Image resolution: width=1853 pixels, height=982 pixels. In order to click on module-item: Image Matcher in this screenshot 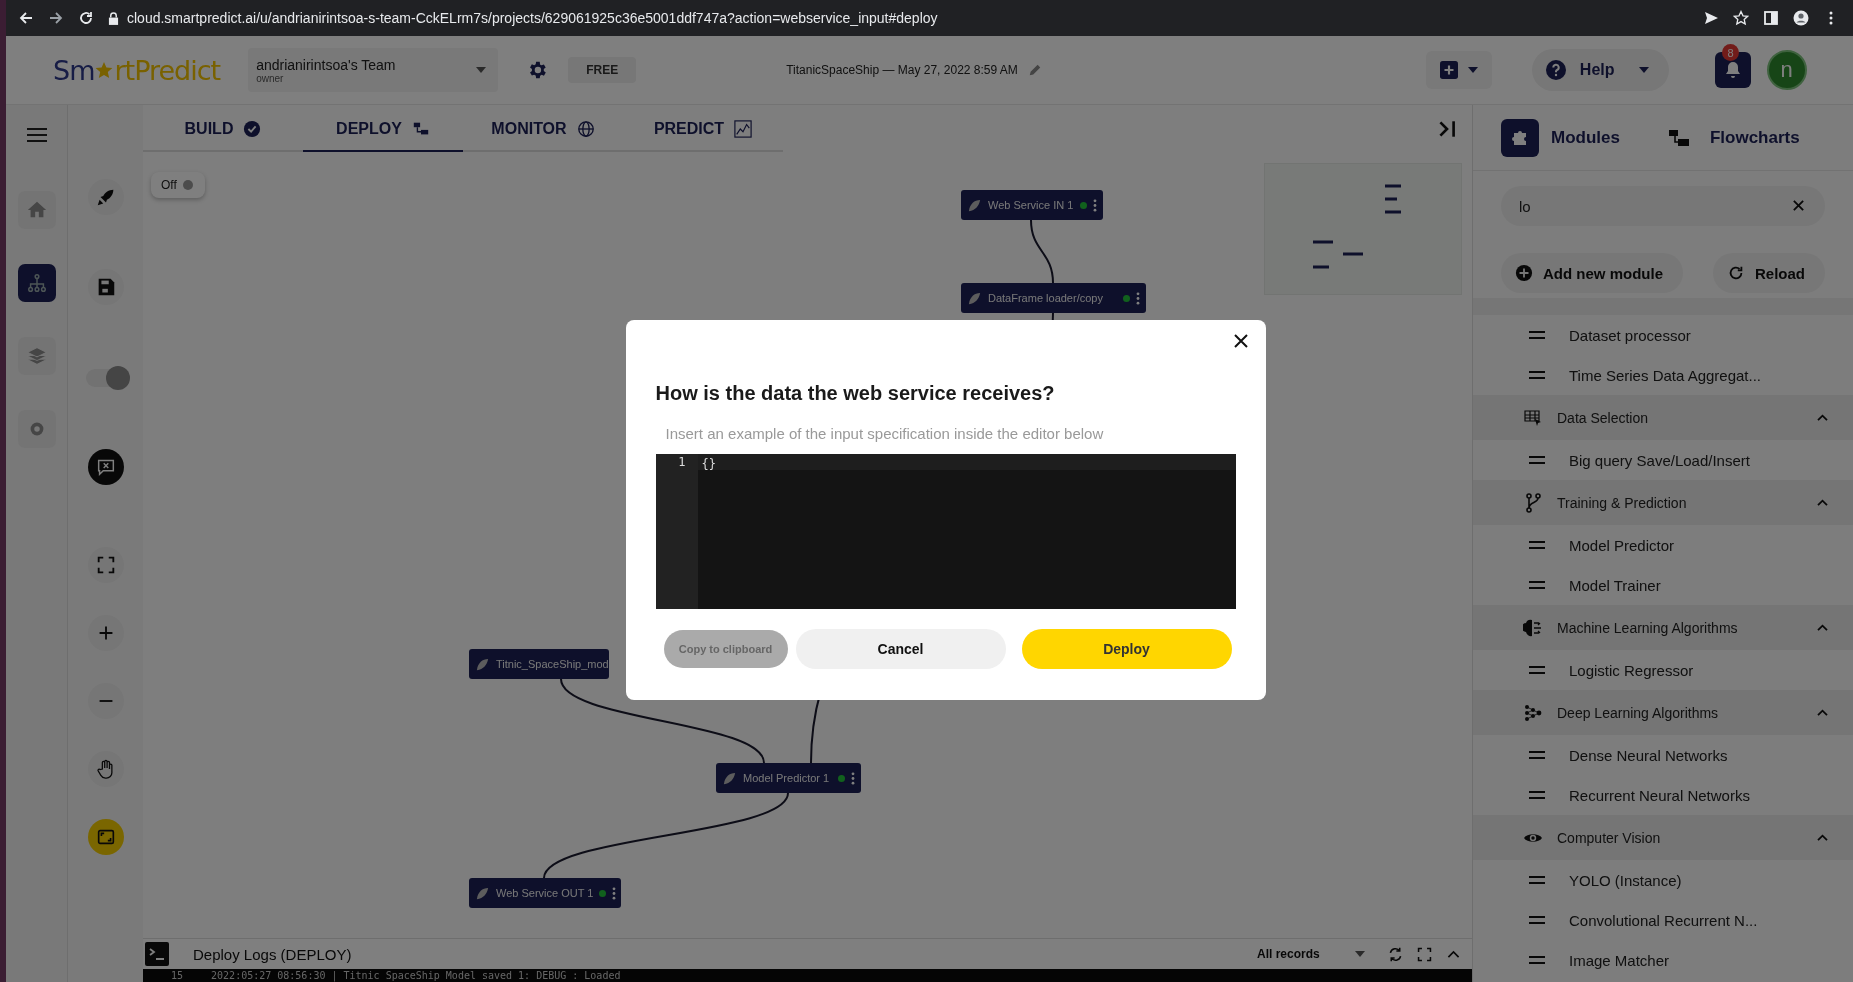, I will do `click(1663, 960)`.